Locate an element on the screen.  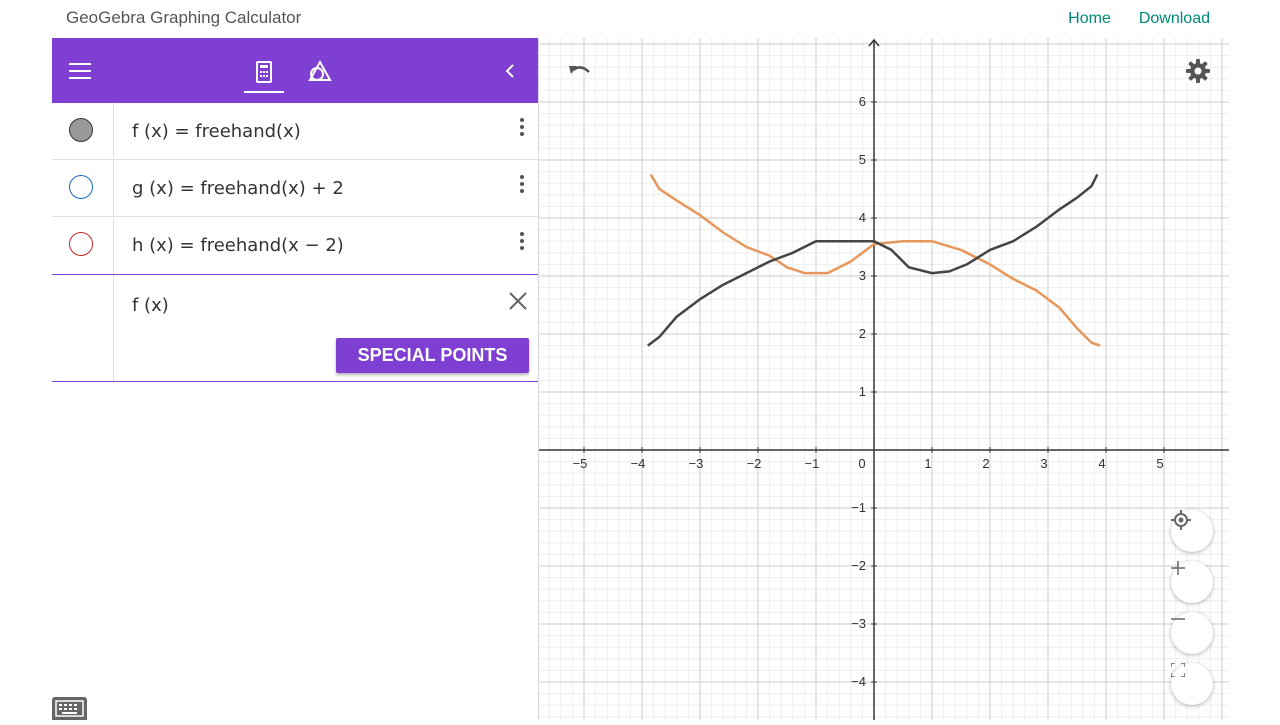
chevron-left-icon is located at coordinates (509, 71).